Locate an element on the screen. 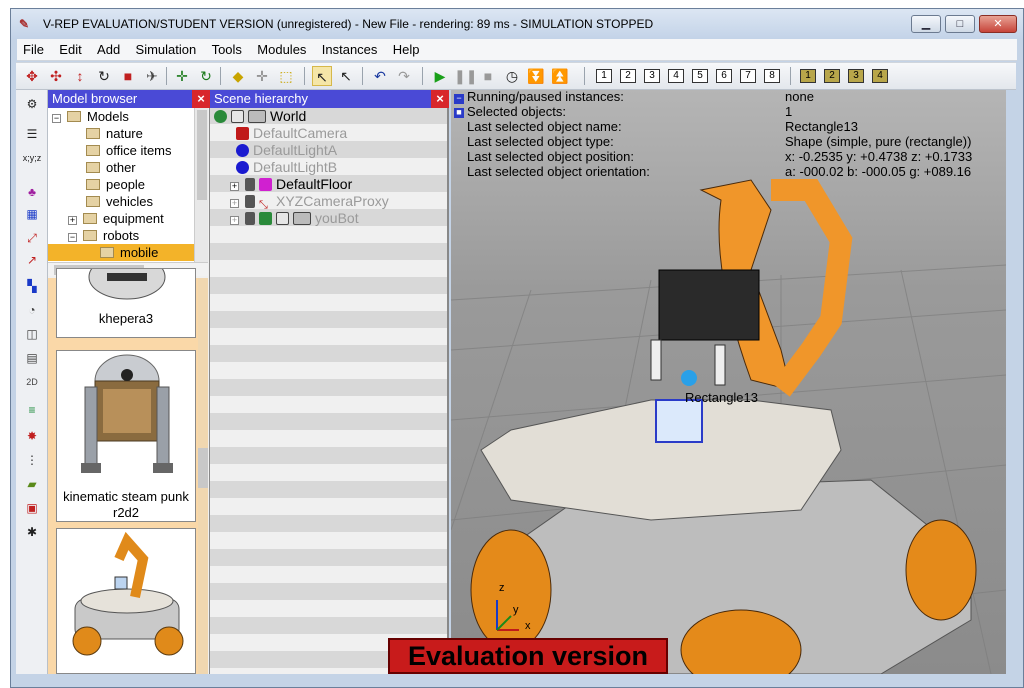  tree-item-equipment: + equipment is located at coordinates (131, 218).